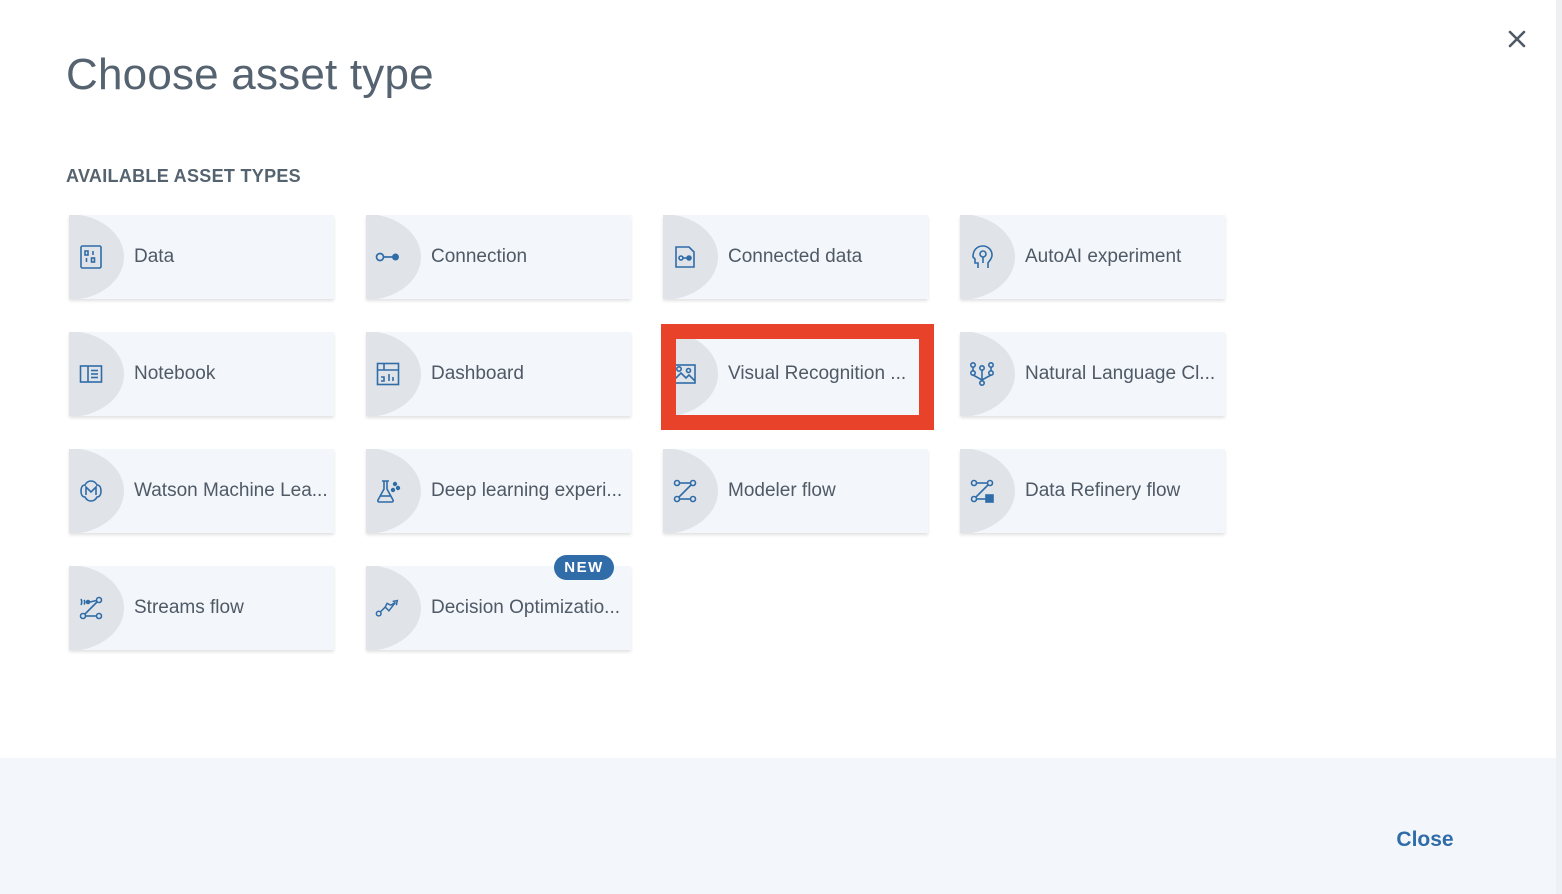 This screenshot has height=894, width=1562. I want to click on dialog-title: Choose asset type, so click(250, 74).